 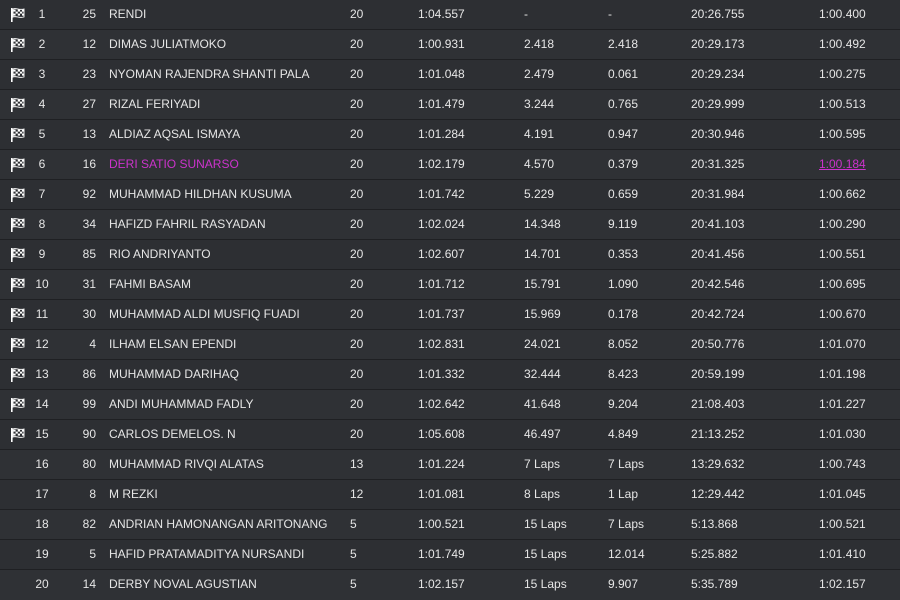 I want to click on fastest-lap-cell: 1:00.743, so click(x=842, y=464).